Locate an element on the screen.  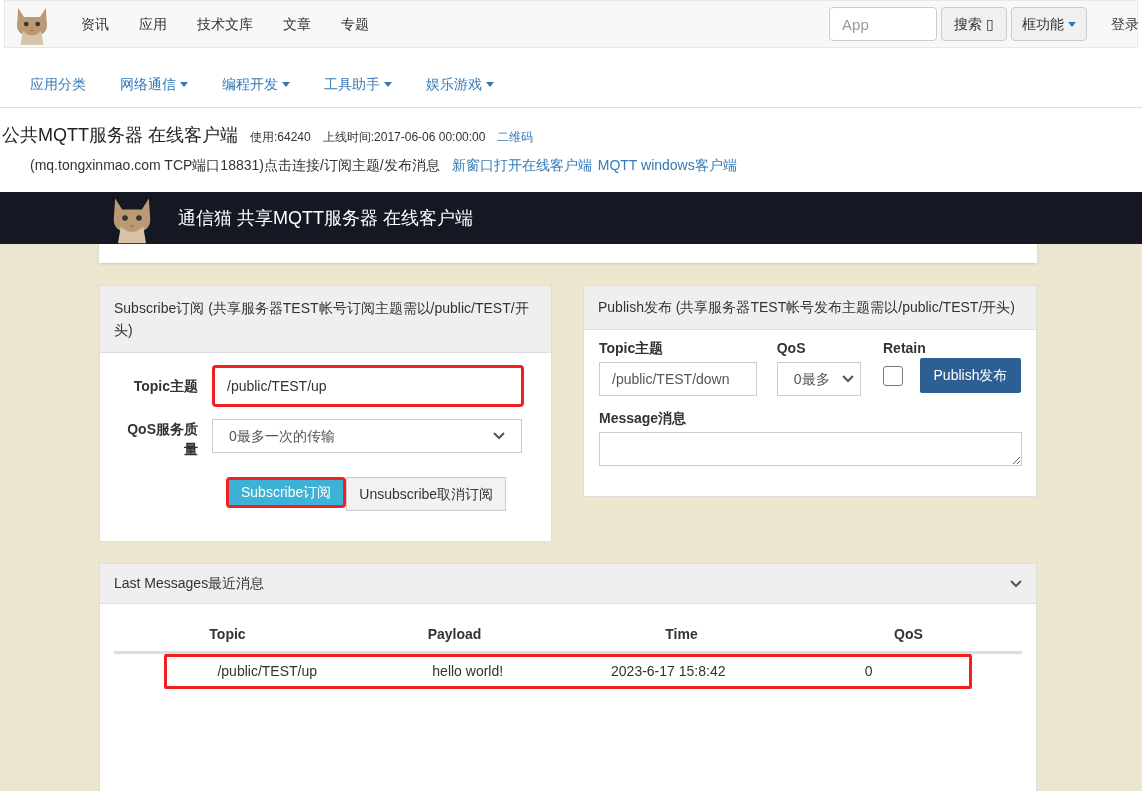
topic-field: /public/TEST/down is located at coordinates (678, 379).